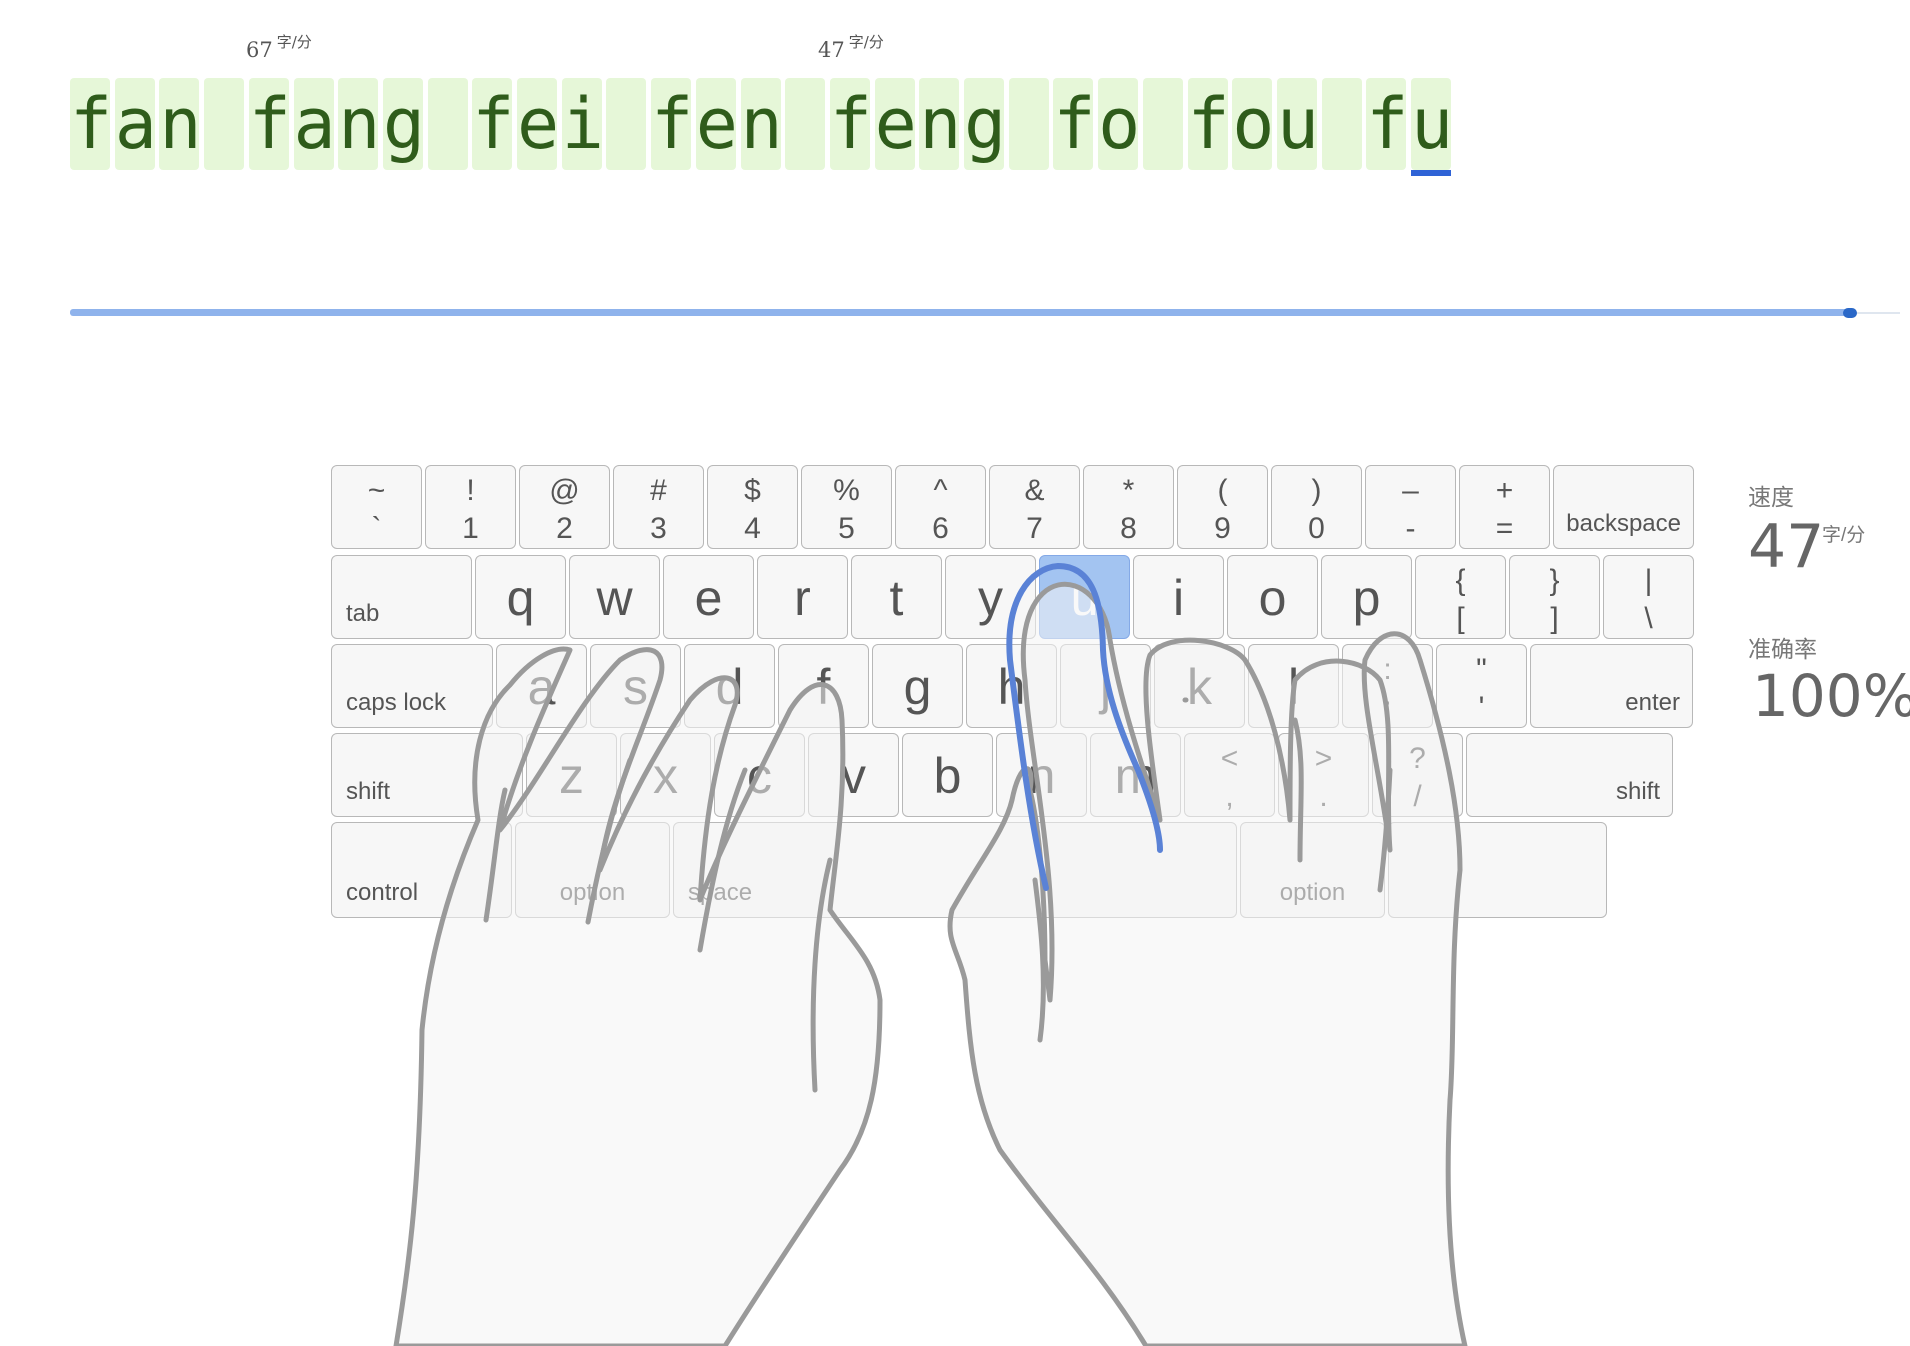  I want to click on key-c: c, so click(759, 775).